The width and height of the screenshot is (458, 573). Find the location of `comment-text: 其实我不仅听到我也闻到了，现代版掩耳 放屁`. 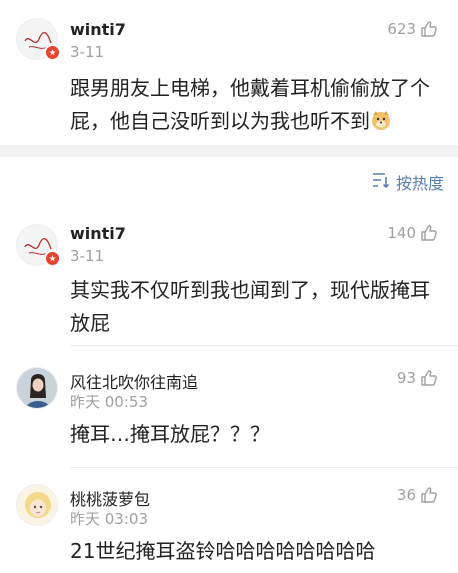

comment-text: 其实我不仅听到我也闻到了，现代版掩耳 放屁 is located at coordinates (260, 307).